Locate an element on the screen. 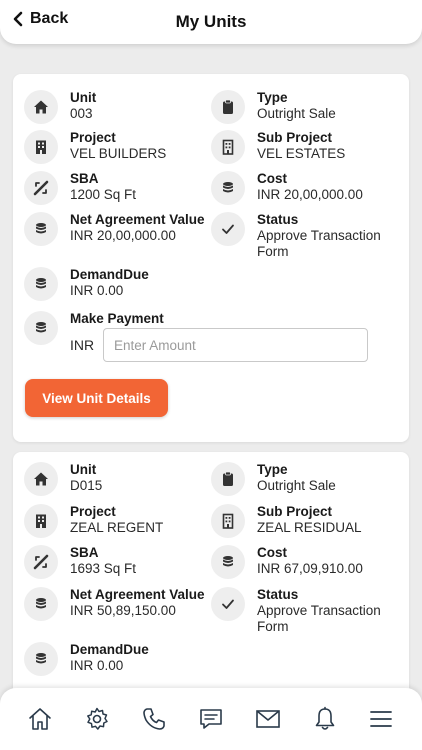 The width and height of the screenshot is (422, 750). cost-value: INR 20,00,000.00 is located at coordinates (310, 194).